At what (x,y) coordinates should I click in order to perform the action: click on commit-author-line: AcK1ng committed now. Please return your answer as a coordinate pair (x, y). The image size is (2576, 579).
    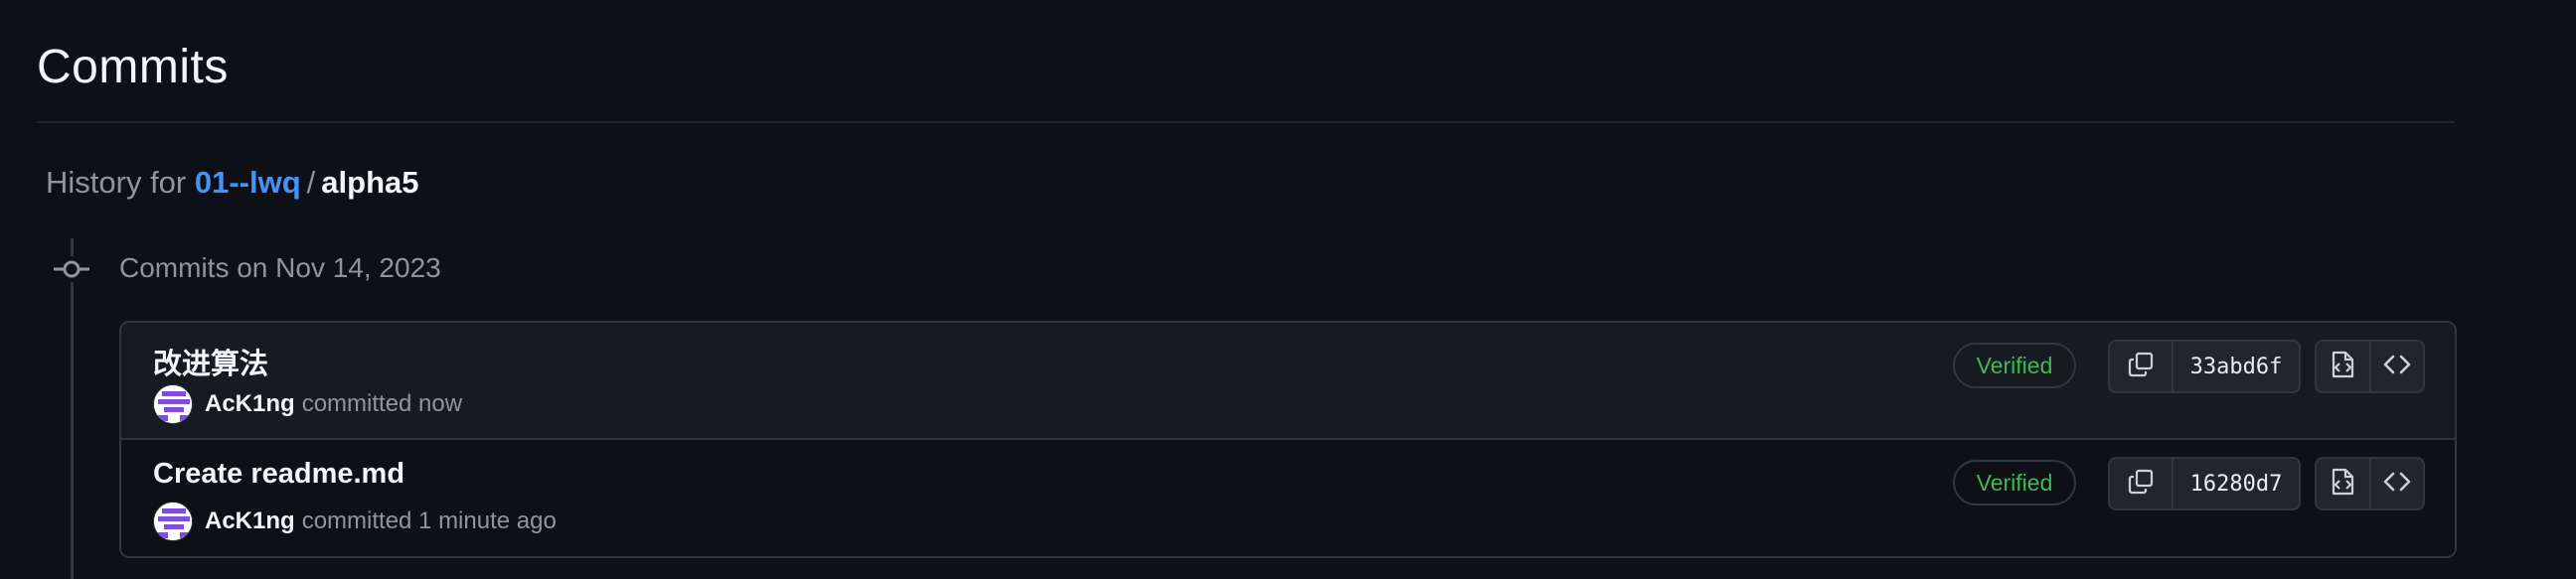
    Looking at the image, I should click on (307, 404).